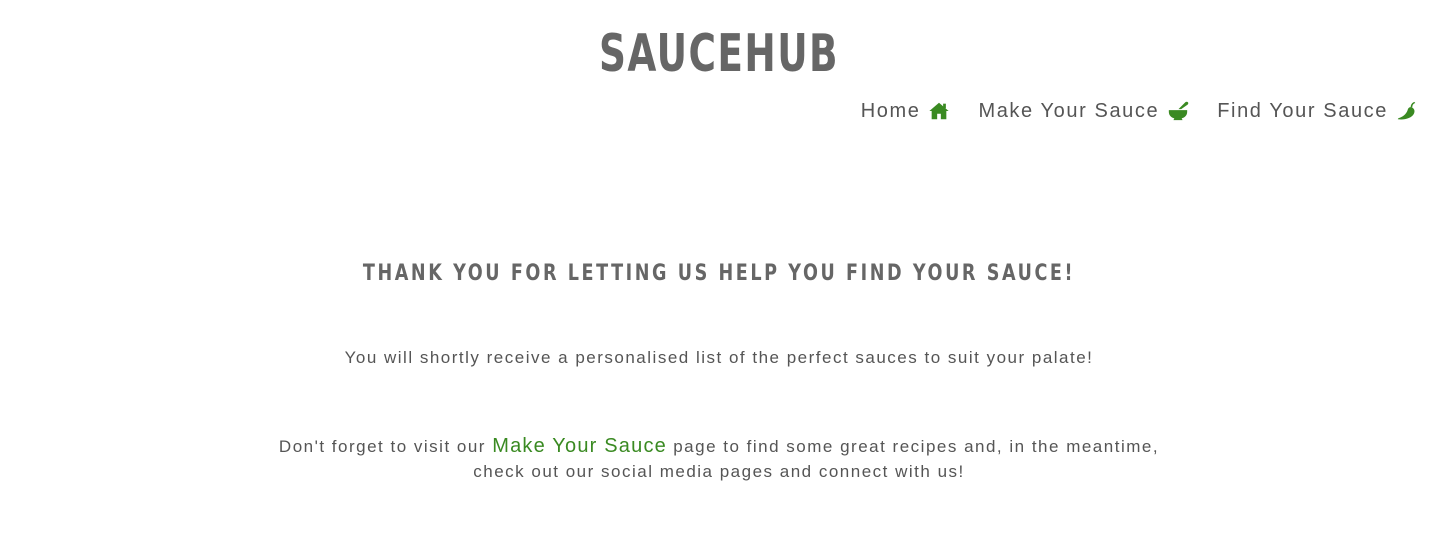  I want to click on pepper-hot-icon, so click(1407, 111).